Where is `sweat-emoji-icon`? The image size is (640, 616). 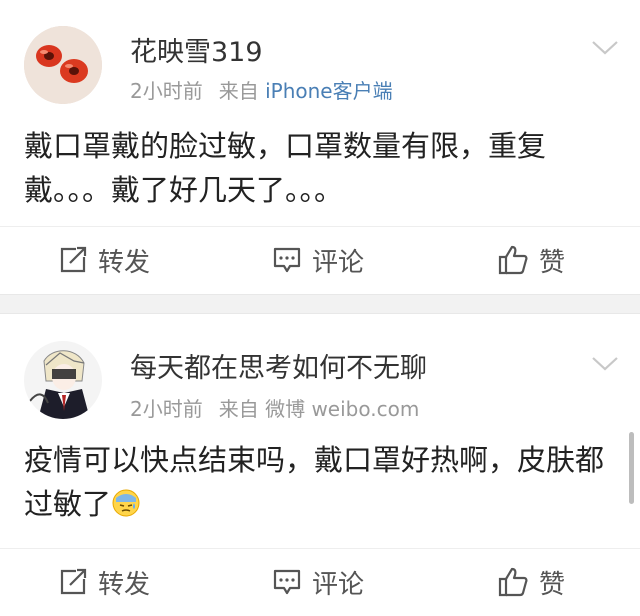
sweat-emoji-icon is located at coordinates (126, 503).